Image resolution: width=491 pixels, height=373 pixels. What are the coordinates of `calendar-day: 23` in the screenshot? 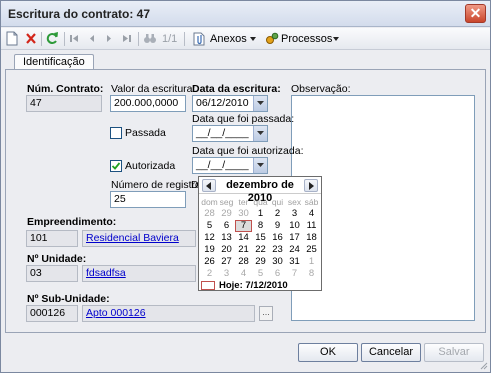 It's located at (277, 250).